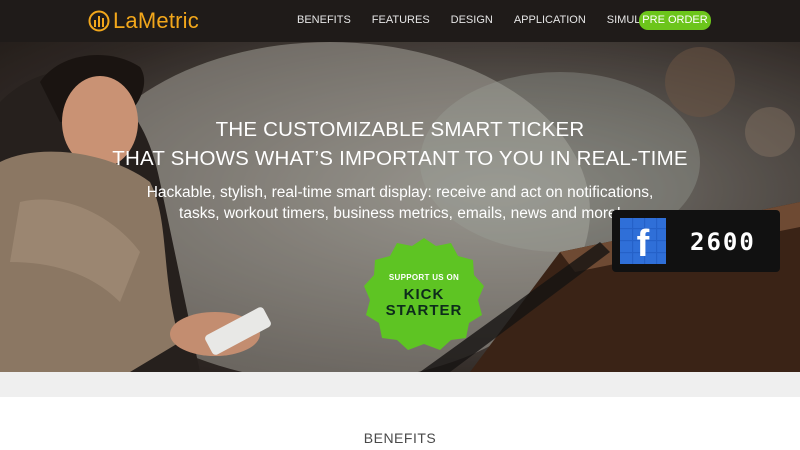  I want to click on hero-title-line1: THE CUSTOMIZABLE SMART TICKER, so click(400, 129).